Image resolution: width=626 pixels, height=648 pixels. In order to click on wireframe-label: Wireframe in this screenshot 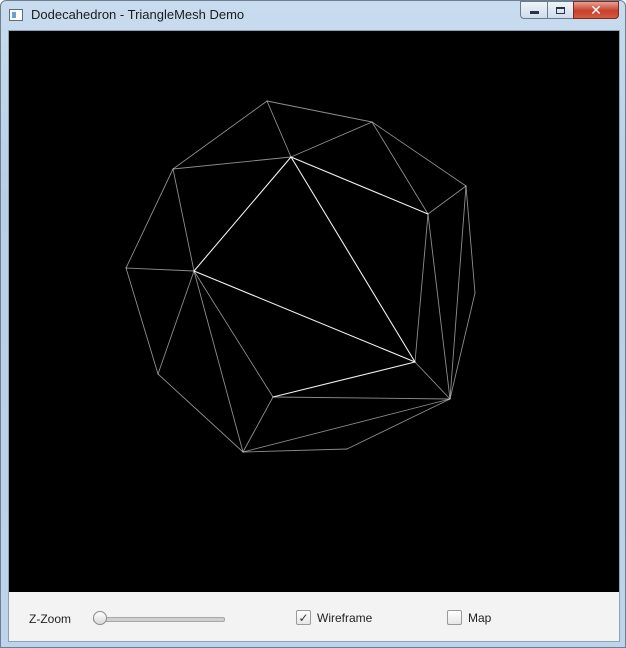, I will do `click(345, 617)`.